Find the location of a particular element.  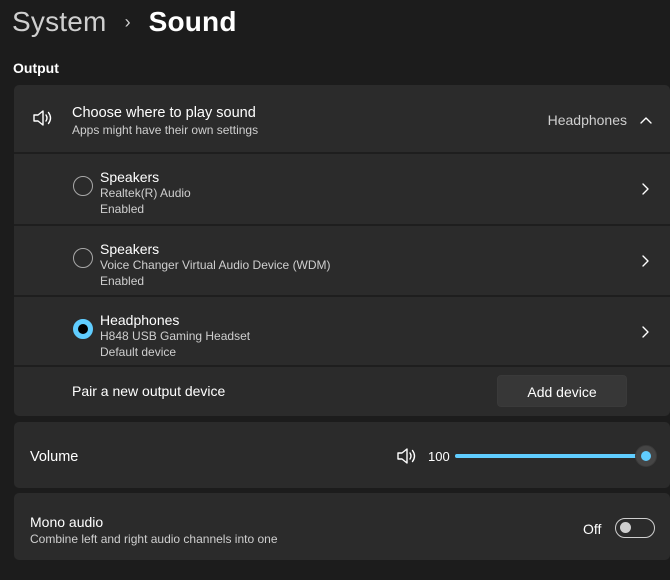

volume-slider-fill is located at coordinates (550, 456).